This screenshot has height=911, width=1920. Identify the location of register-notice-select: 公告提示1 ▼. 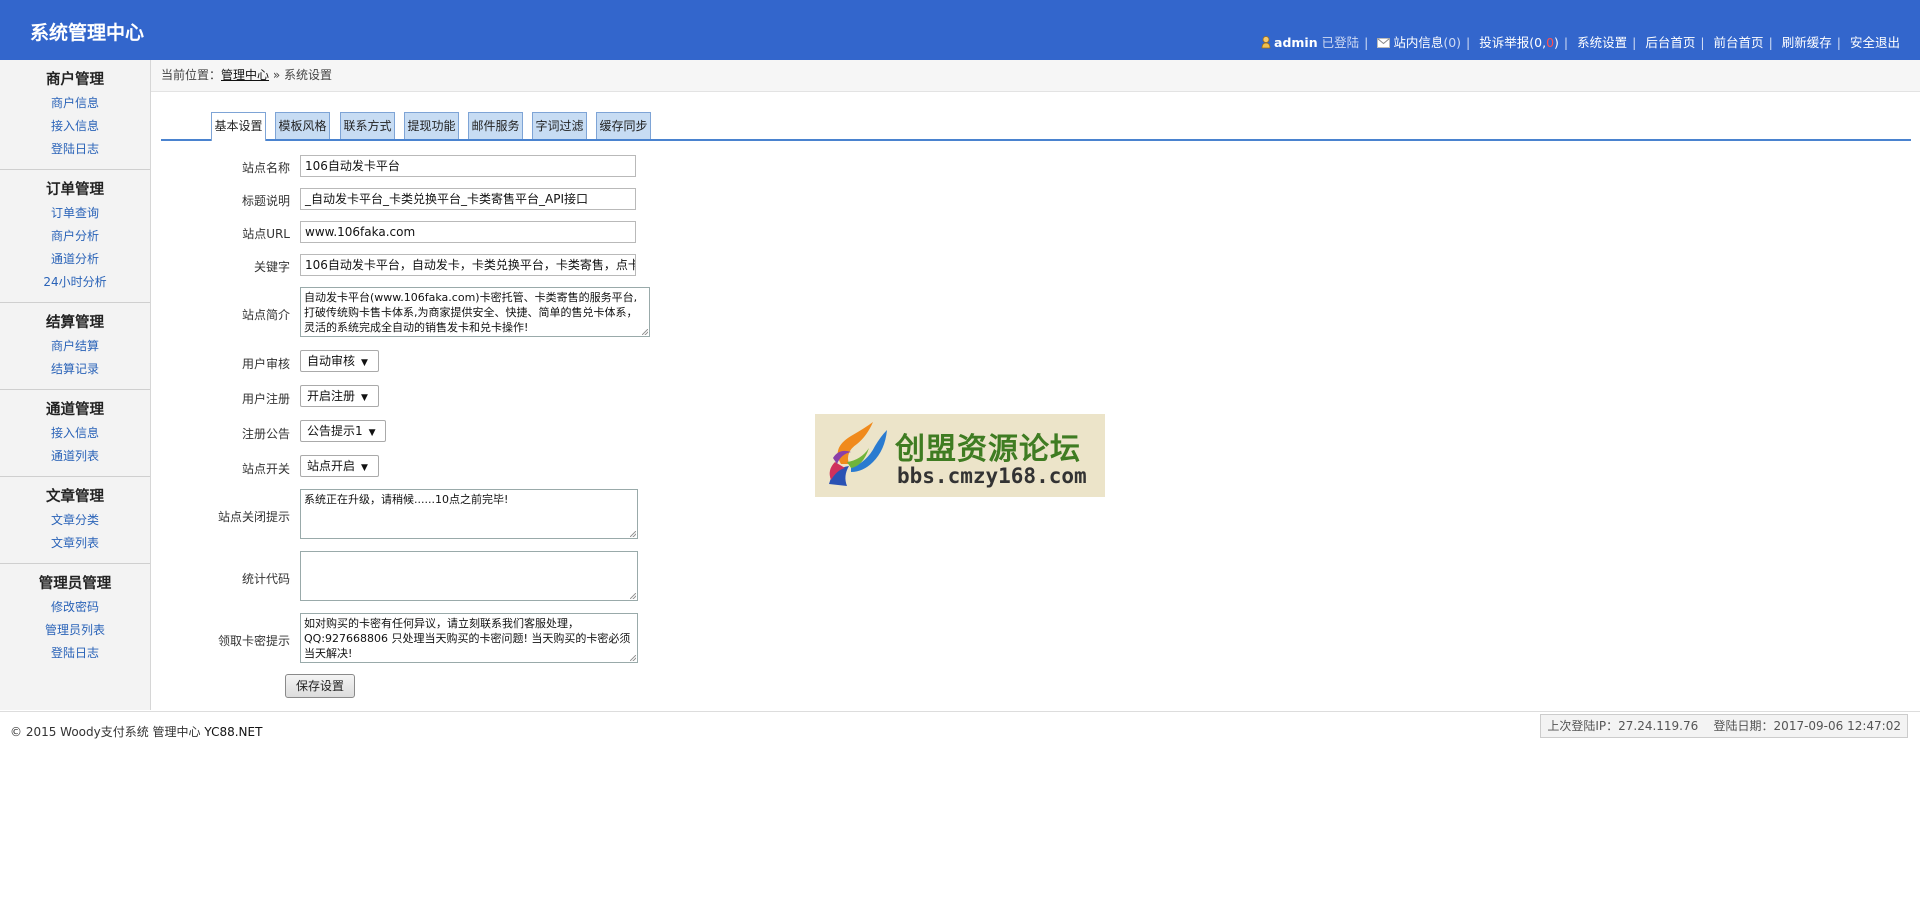
(343, 431).